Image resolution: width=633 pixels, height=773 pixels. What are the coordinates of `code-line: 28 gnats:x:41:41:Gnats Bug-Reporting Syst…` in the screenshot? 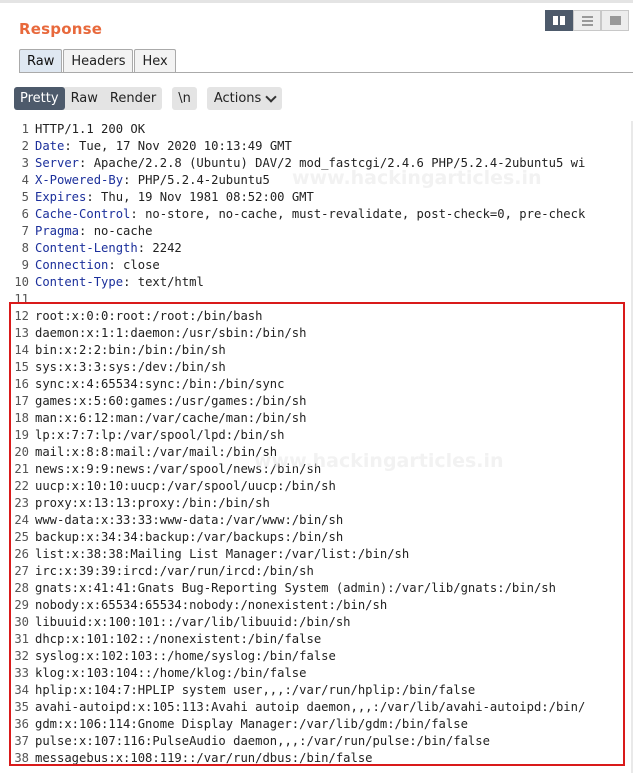 It's located at (321, 588).